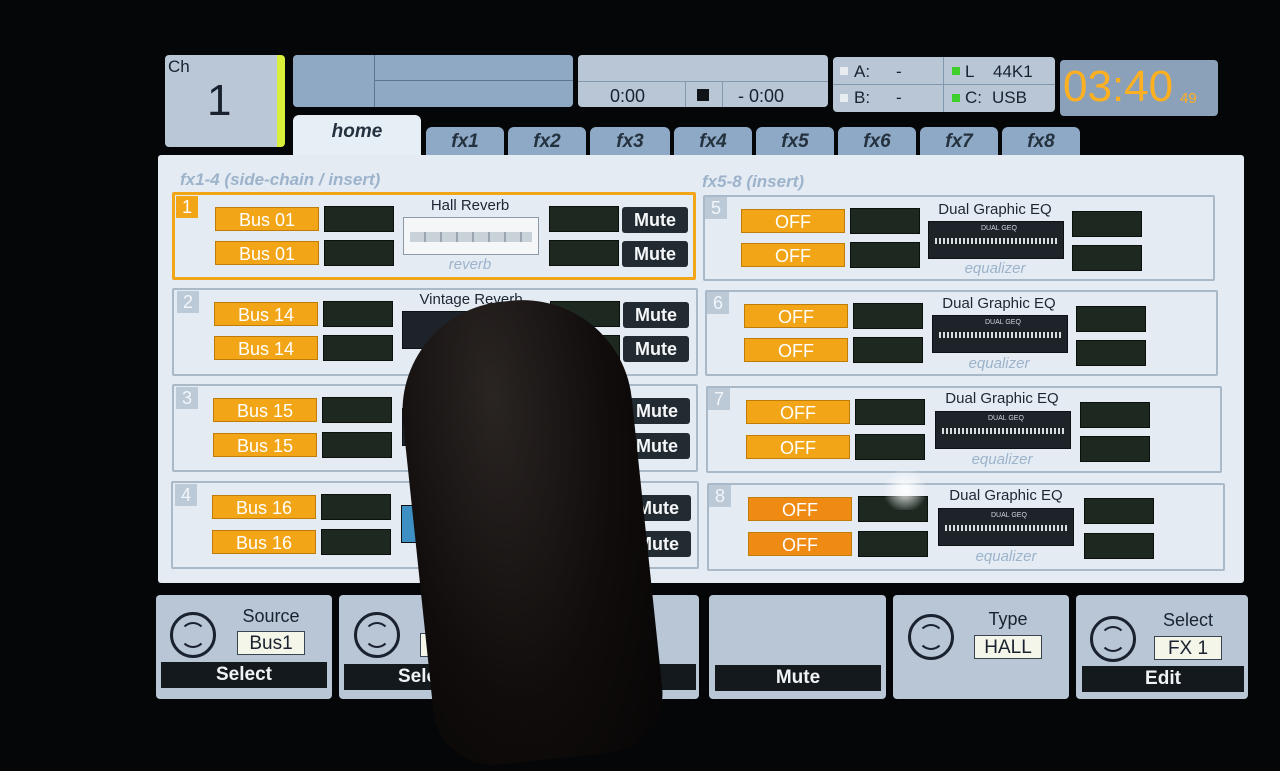 This screenshot has width=1280, height=771. What do you see at coordinates (357, 136) in the screenshot?
I see `tab-home: home` at bounding box center [357, 136].